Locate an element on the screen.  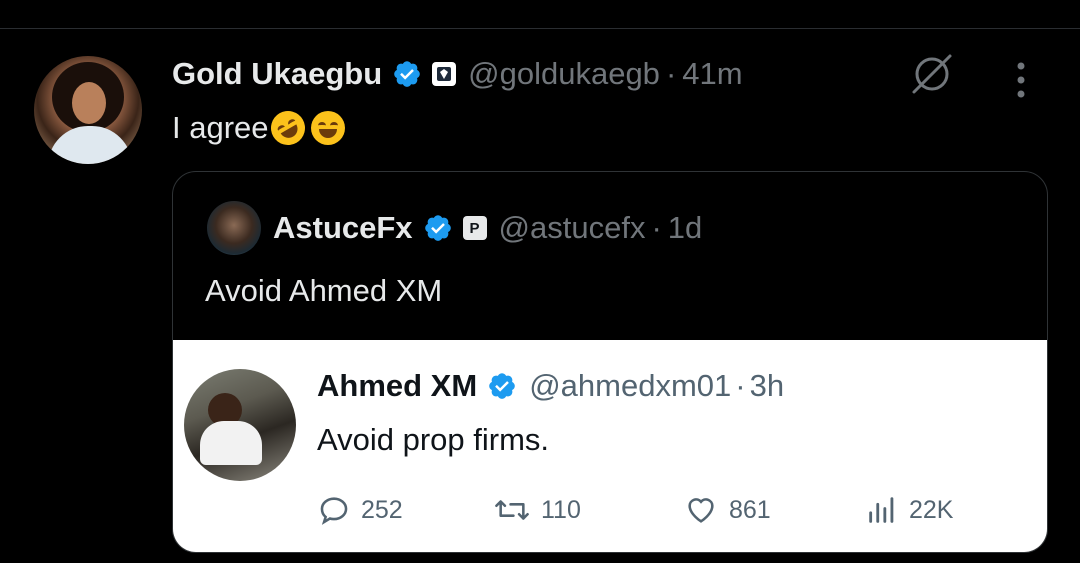
view-count: 22K is located at coordinates (909, 510).